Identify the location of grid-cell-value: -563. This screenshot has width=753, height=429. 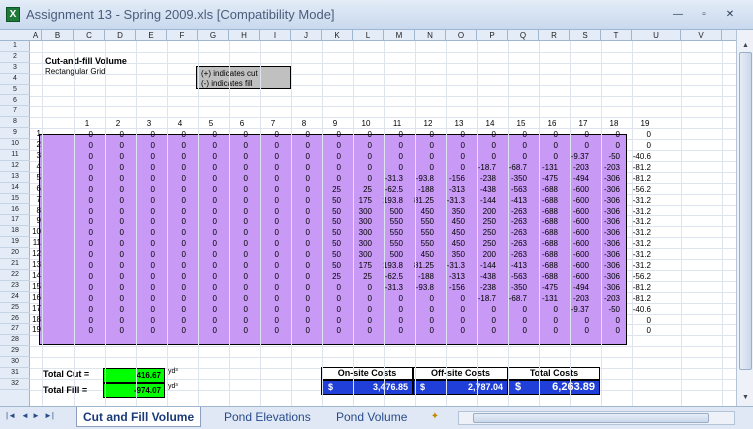
(512, 189).